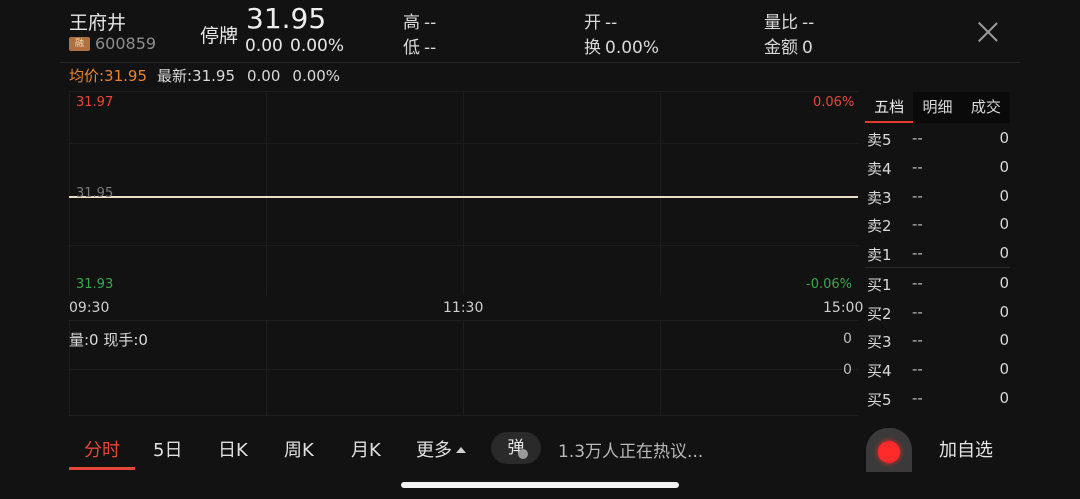 The height and width of the screenshot is (499, 1080). What do you see at coordinates (523, 454) in the screenshot?
I see `danmu-off-icon` at bounding box center [523, 454].